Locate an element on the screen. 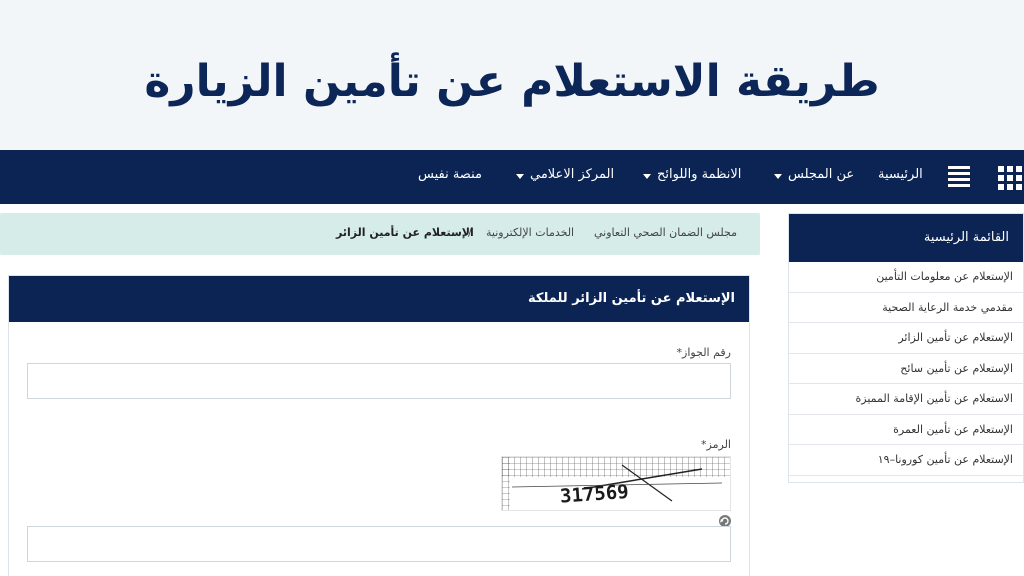 The image size is (1024, 576). sidebar-item-healthcare-providers: مقدمي خدمة الرعاية الصحية is located at coordinates (906, 308).